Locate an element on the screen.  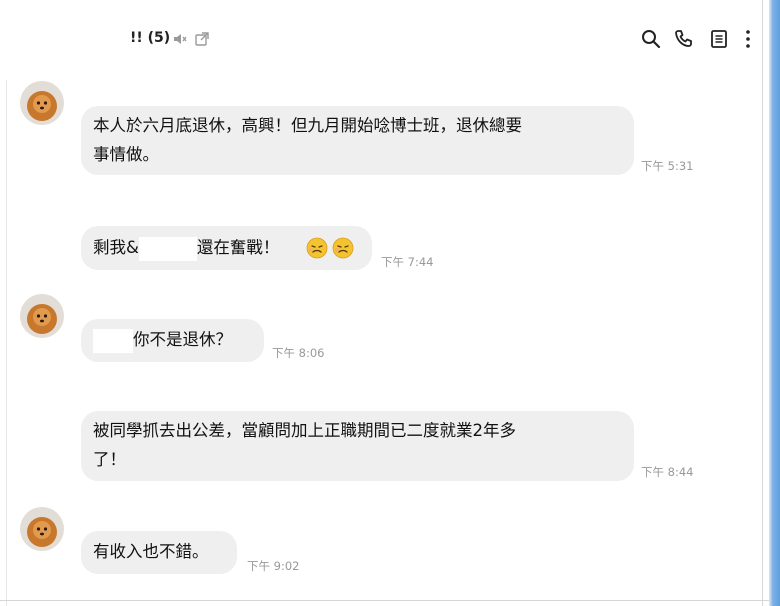
chat-title: !! (5) is located at coordinates (150, 38).